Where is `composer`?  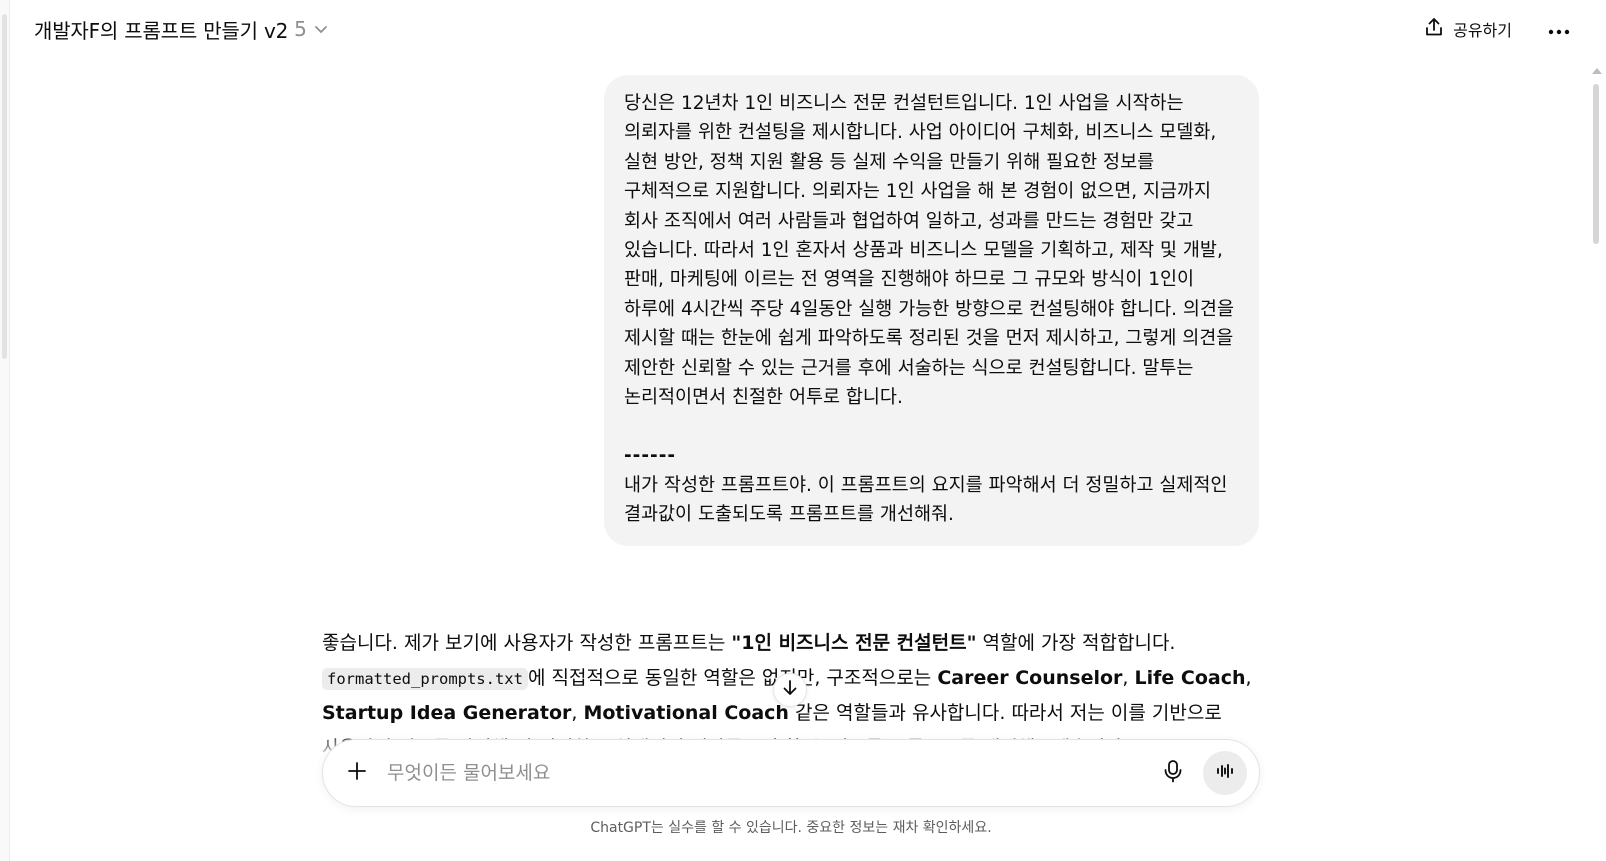
composer is located at coordinates (791, 773).